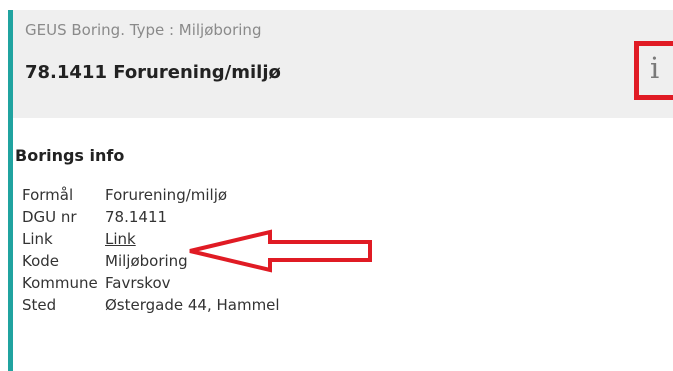  What do you see at coordinates (280, 251) in the screenshot?
I see `red-arrow-left-icon` at bounding box center [280, 251].